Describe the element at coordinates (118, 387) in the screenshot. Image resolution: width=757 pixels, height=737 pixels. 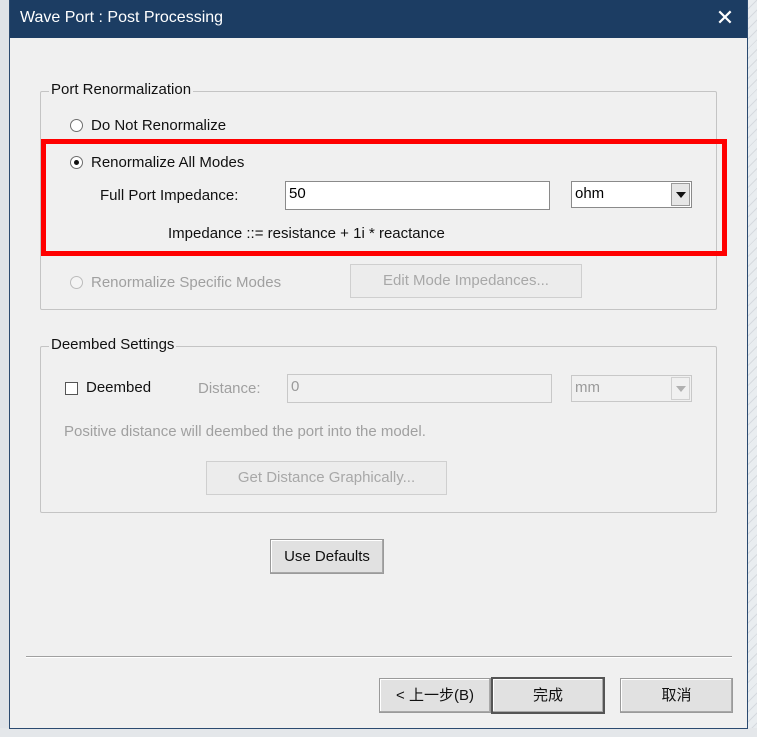
I see `deembed-label: Deembed` at that location.